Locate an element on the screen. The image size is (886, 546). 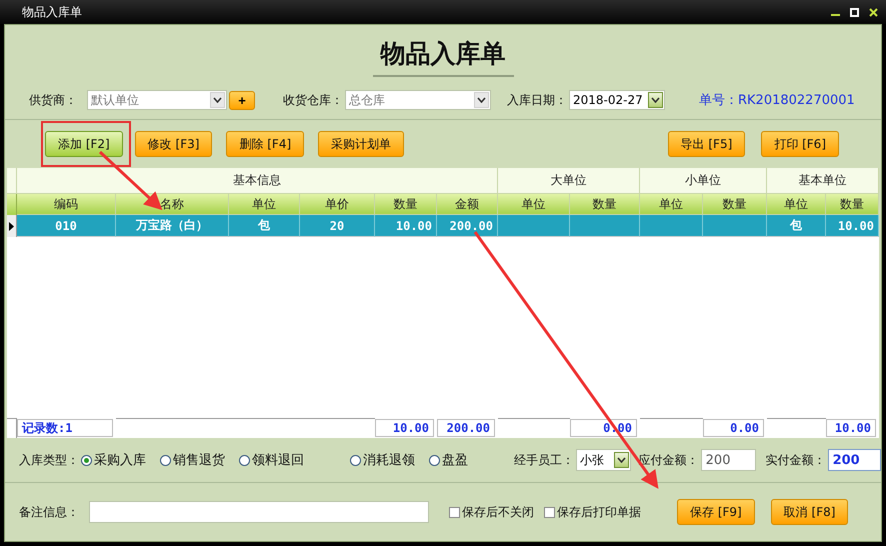
radio-option: 销售退货 is located at coordinates (192, 460).